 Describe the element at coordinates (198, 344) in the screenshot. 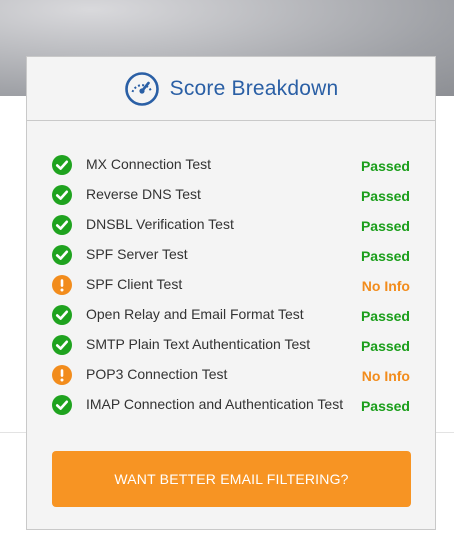

I see `test-name: SMTP Plain Text Authentication Test` at that location.